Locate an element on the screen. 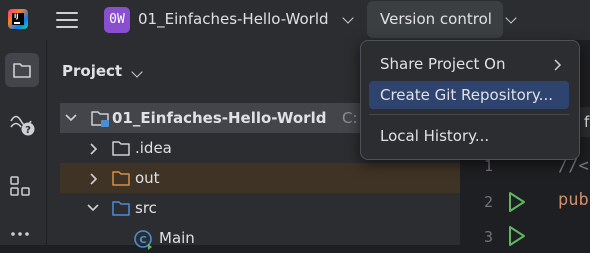 This screenshot has width=590, height=253. project-tool-button is located at coordinates (22, 70).